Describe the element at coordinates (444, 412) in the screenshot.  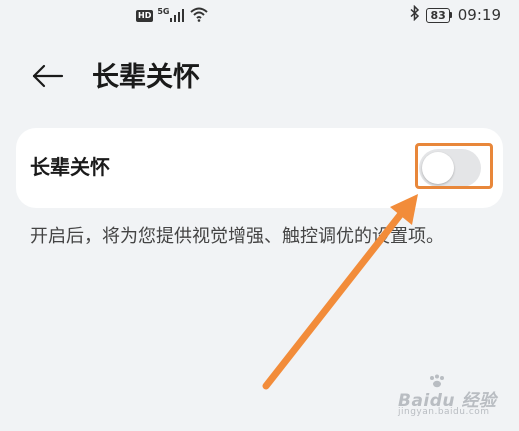
I see `watermark-url: jingyan.baidu.com` at that location.